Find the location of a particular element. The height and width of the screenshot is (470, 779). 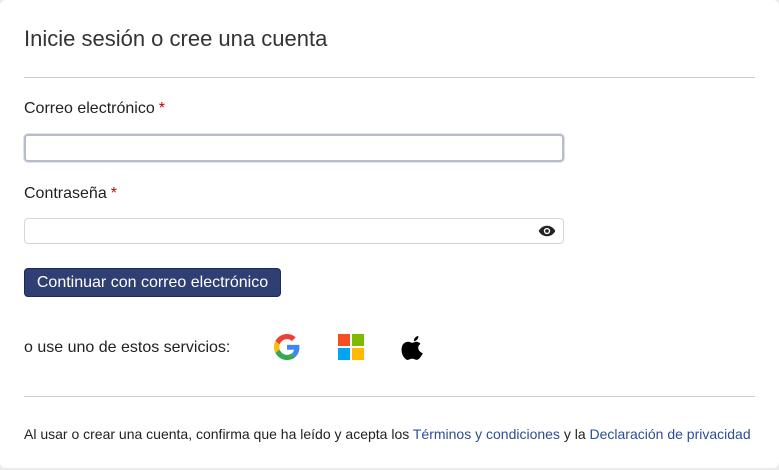

password-required-mark: * is located at coordinates (113, 193).